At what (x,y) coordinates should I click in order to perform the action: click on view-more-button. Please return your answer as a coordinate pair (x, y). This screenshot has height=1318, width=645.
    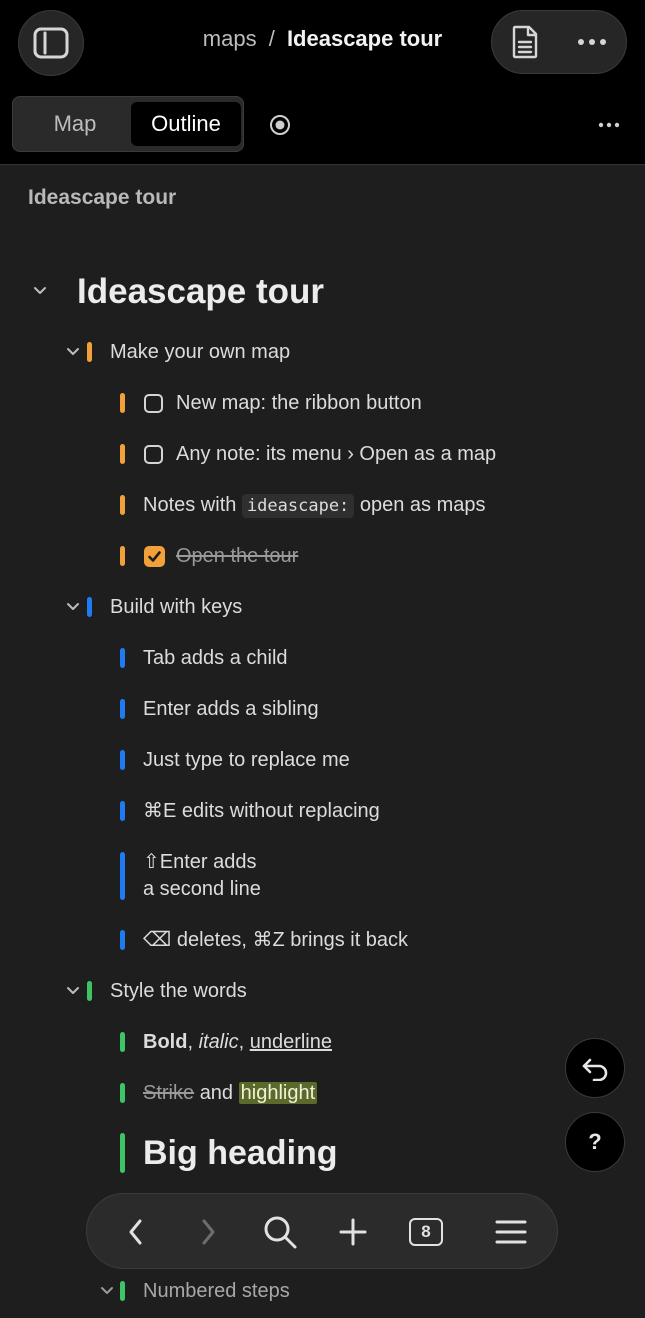
    Looking at the image, I should click on (609, 125).